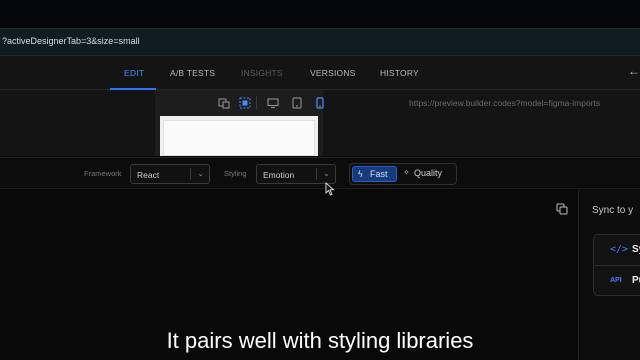 The height and width of the screenshot is (360, 640). I want to click on tab-ab-tests: A/B TESTS, so click(192, 73).